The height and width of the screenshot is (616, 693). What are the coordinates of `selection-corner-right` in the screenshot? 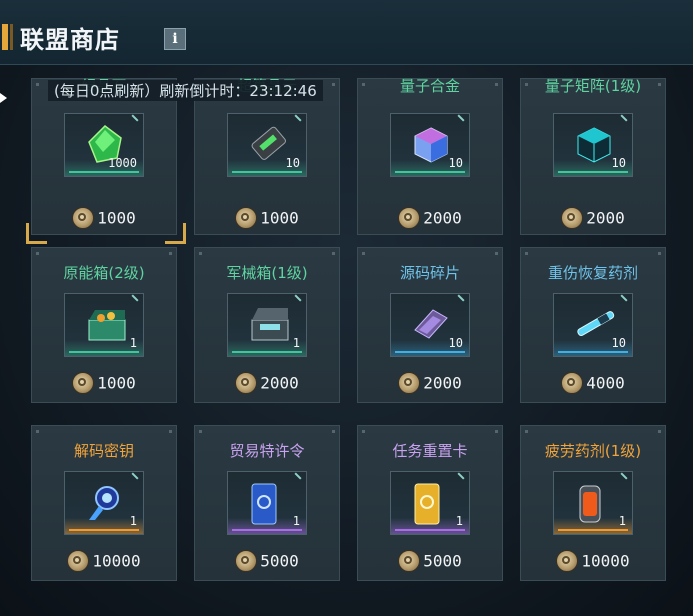 It's located at (175, 233).